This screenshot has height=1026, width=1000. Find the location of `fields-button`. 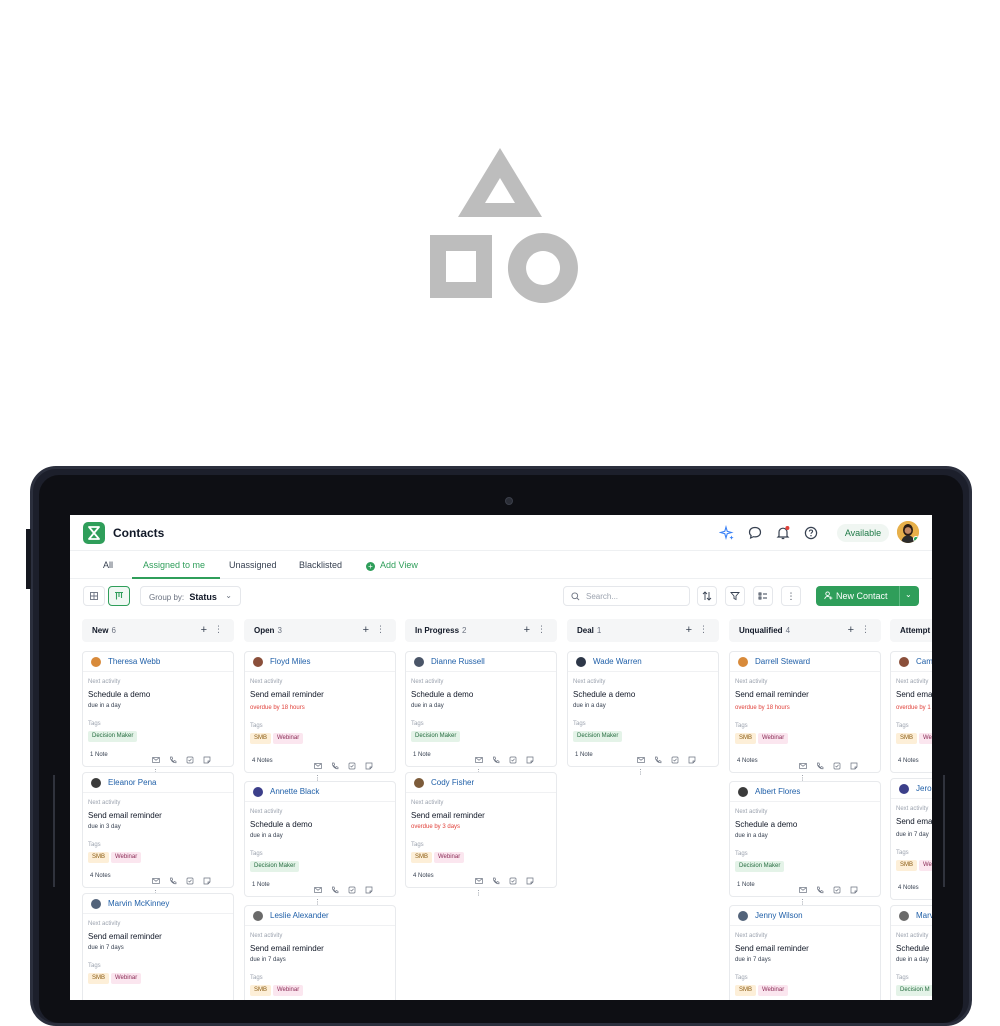

fields-button is located at coordinates (763, 596).